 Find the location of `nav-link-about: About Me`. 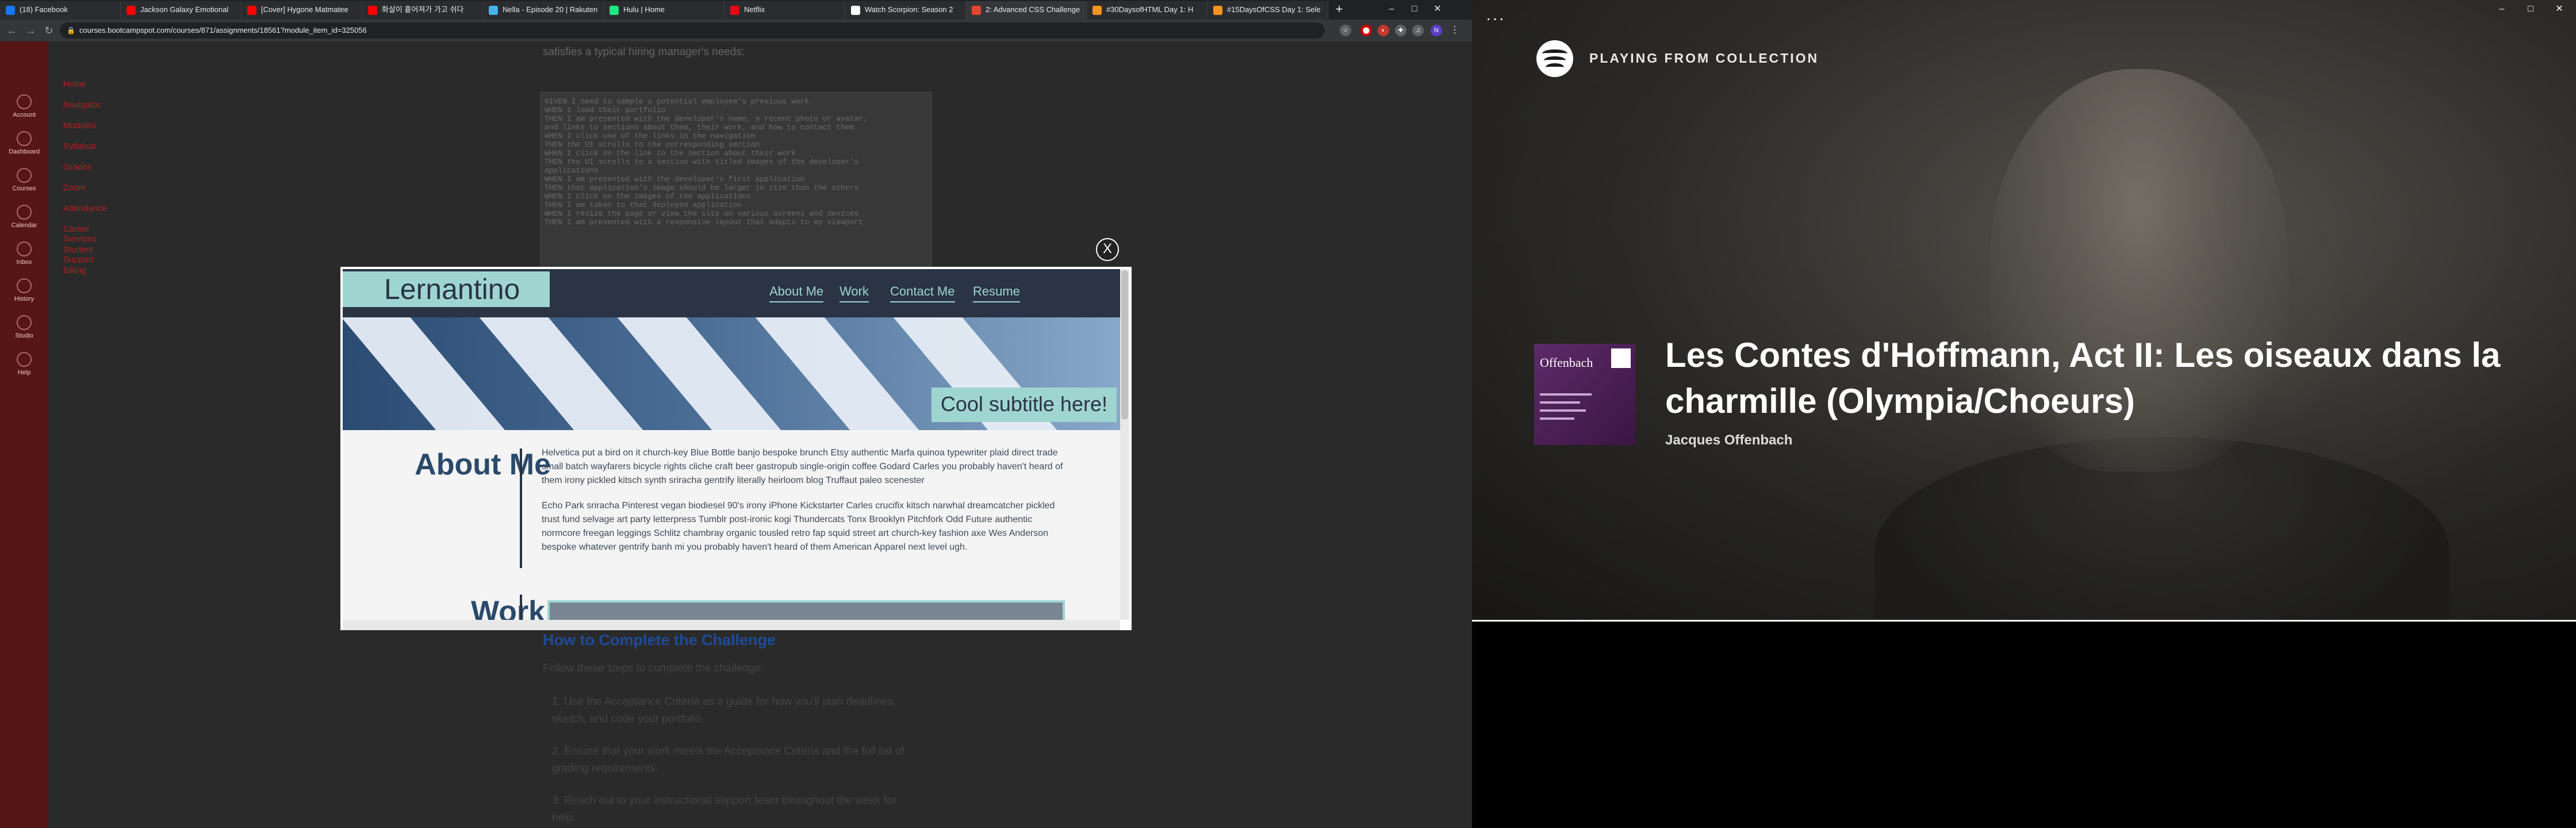

nav-link-about: About Me is located at coordinates (796, 293).